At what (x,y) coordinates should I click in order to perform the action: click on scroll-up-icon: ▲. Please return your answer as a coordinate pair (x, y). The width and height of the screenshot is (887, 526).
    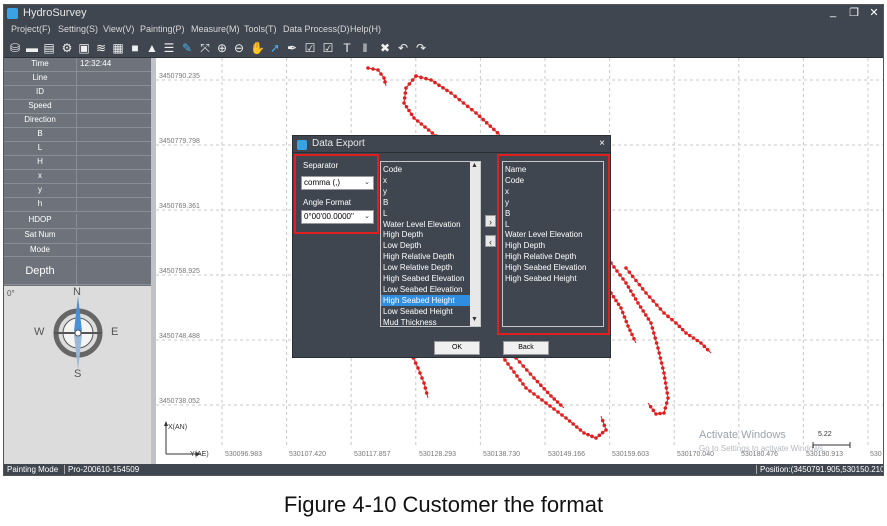
    Looking at the image, I should click on (474, 165).